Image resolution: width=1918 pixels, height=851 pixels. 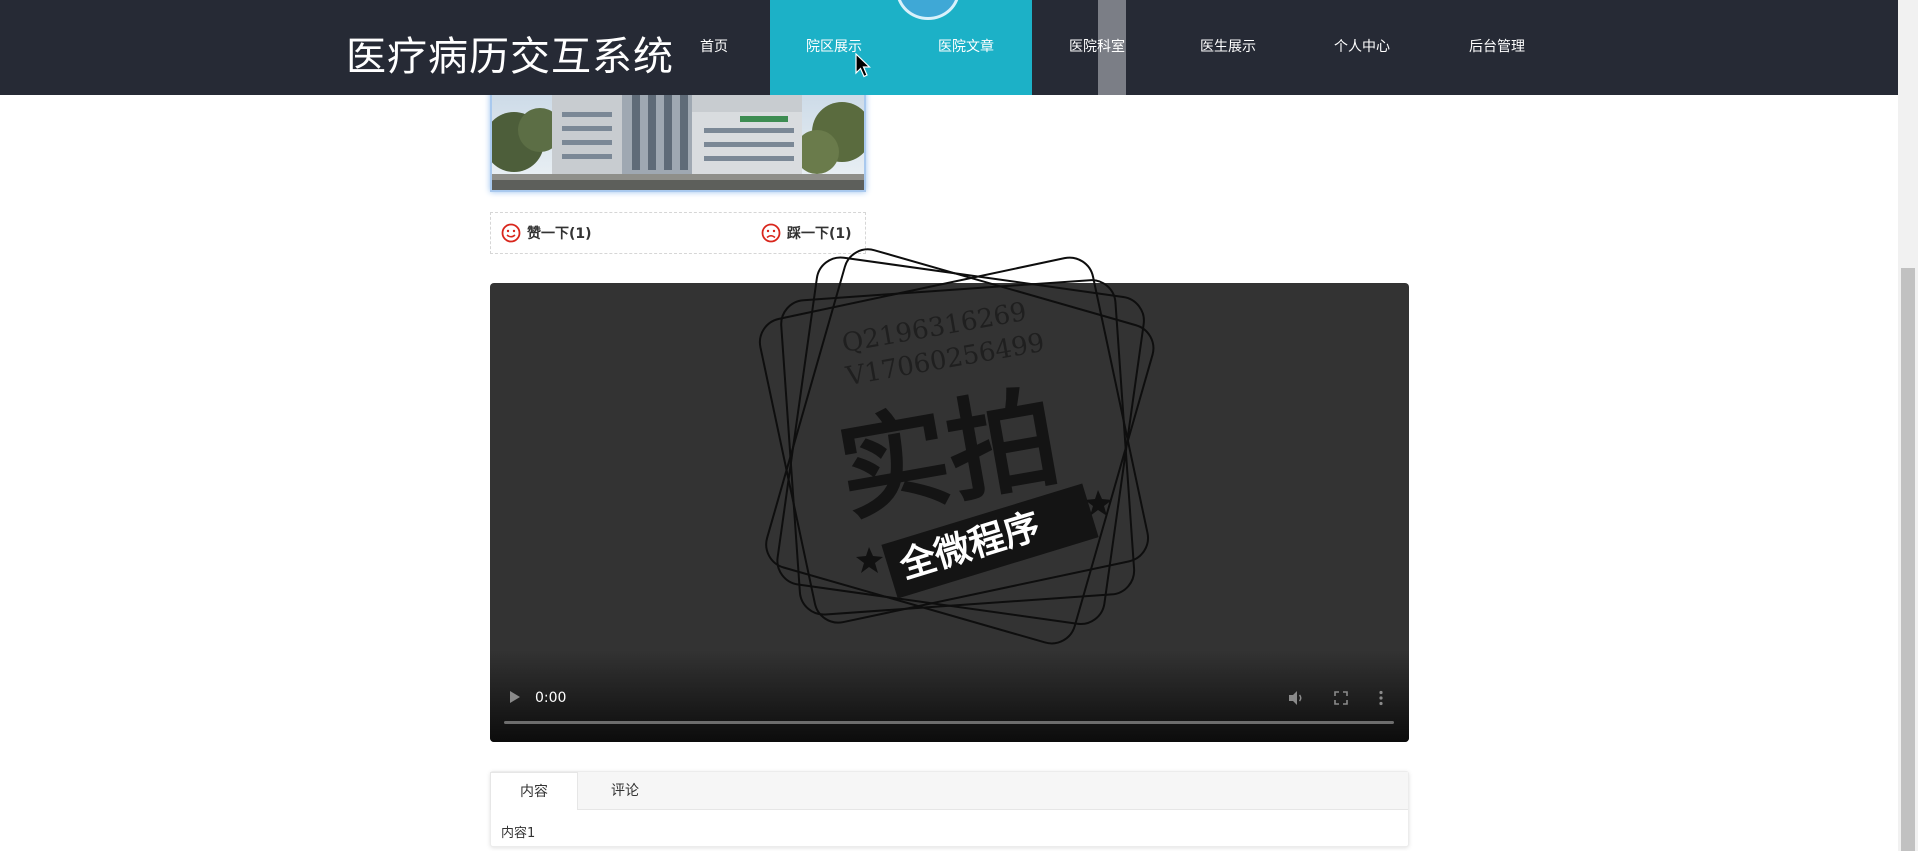 I want to click on more-options-icon, so click(x=1381, y=698).